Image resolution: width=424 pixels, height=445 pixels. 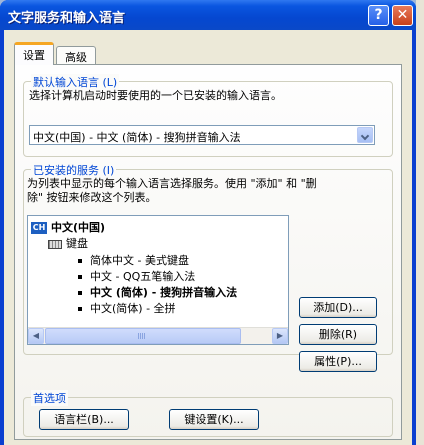 What do you see at coordinates (78, 227) in the screenshot?
I see `tree-language-label: 中文(中国)` at bounding box center [78, 227].